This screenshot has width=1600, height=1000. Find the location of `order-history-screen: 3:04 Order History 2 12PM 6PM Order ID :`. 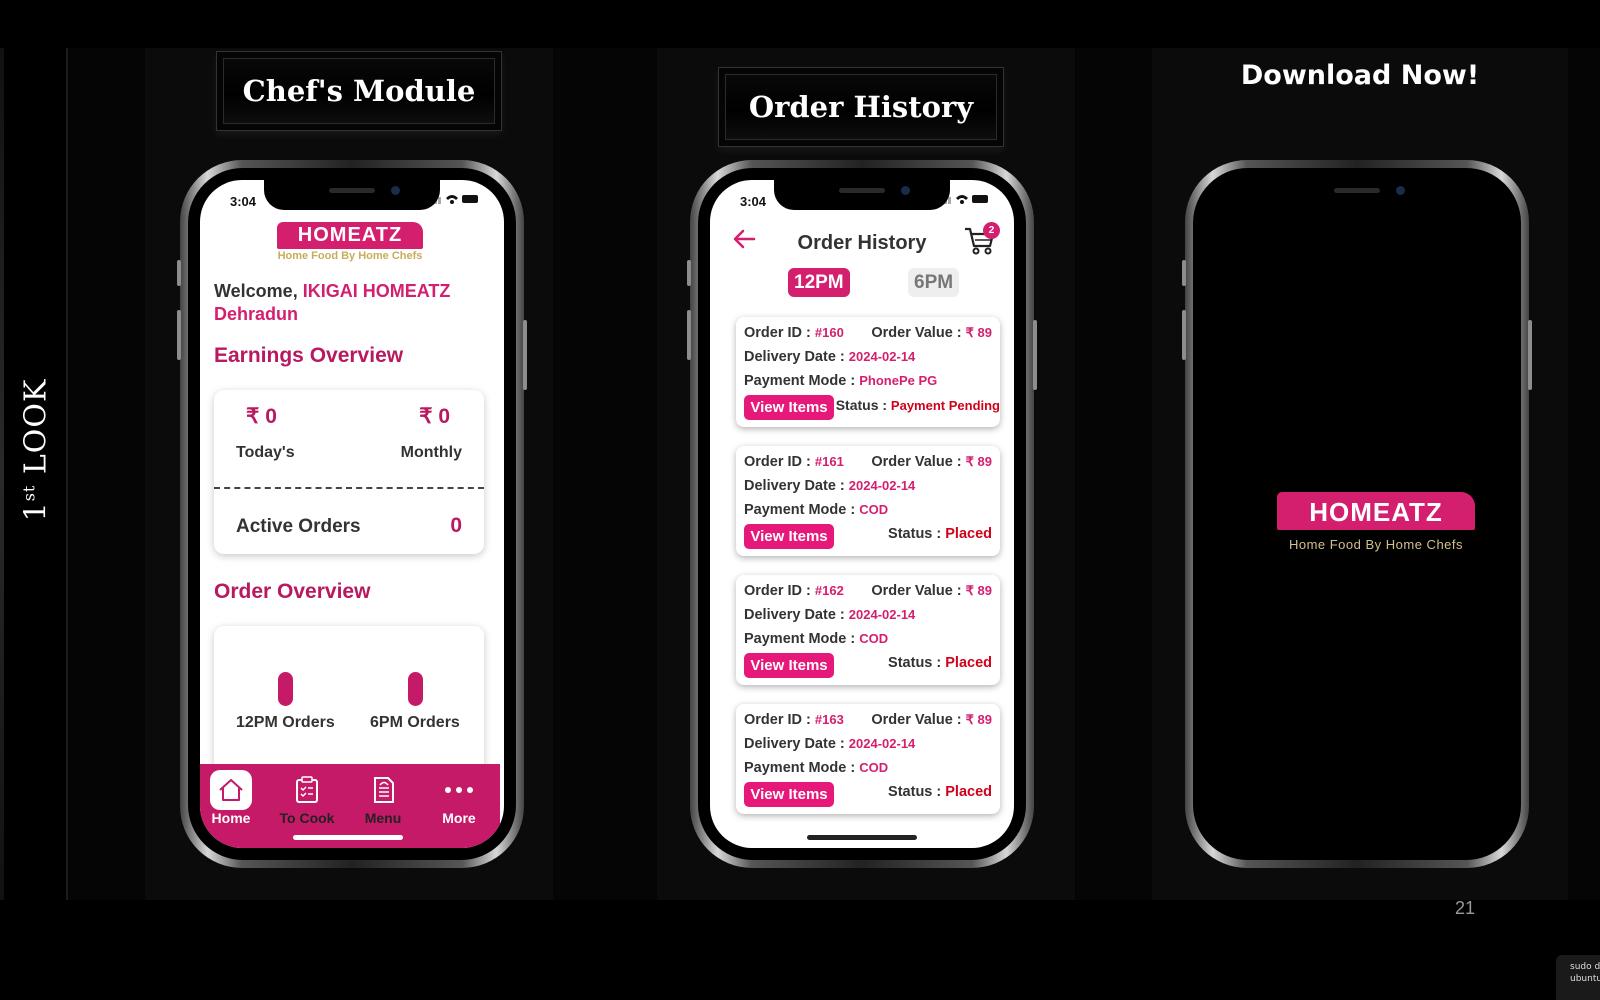

order-history-screen: 3:04 Order History 2 12PM 6PM Order ID : is located at coordinates (862, 514).